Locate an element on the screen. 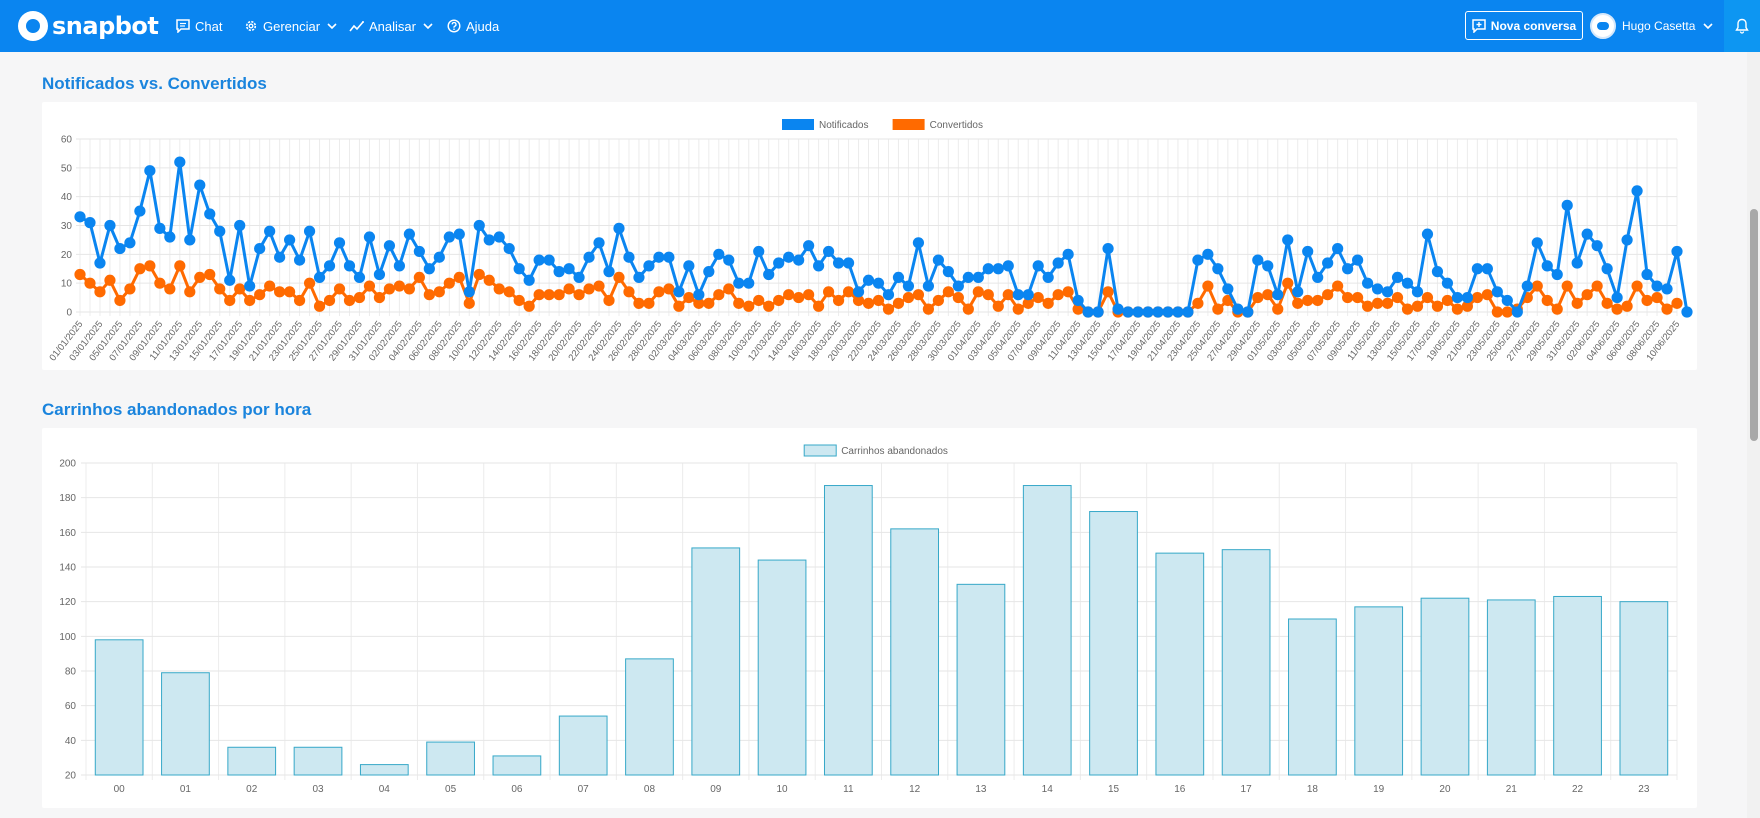 This screenshot has height=818, width=1760. y-tick-label: 50 is located at coordinates (67, 168).